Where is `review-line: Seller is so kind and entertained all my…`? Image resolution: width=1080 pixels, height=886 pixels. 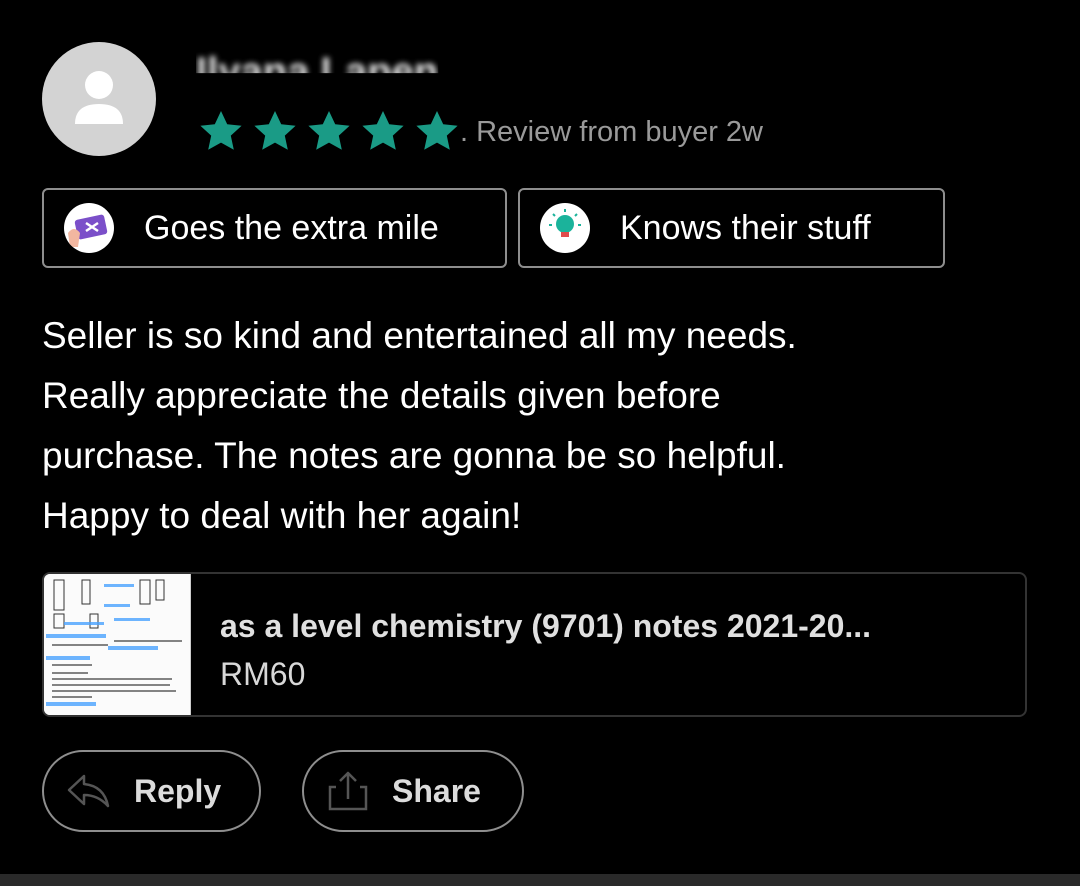 review-line: Seller is so kind and entertained all my… is located at coordinates (419, 335).